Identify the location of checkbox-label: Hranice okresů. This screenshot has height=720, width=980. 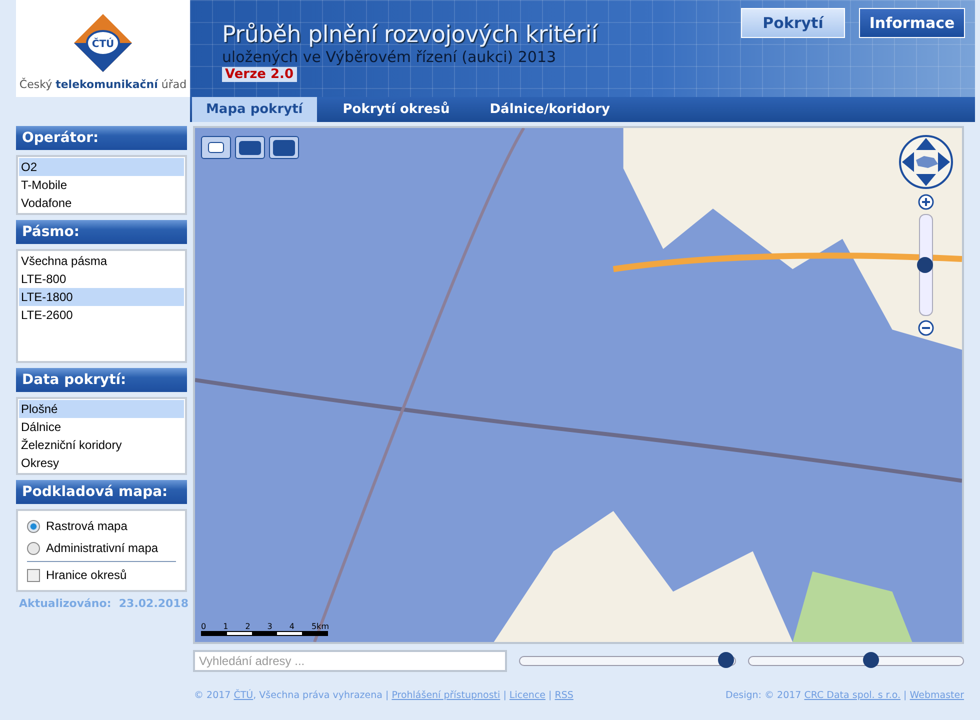
(86, 575).